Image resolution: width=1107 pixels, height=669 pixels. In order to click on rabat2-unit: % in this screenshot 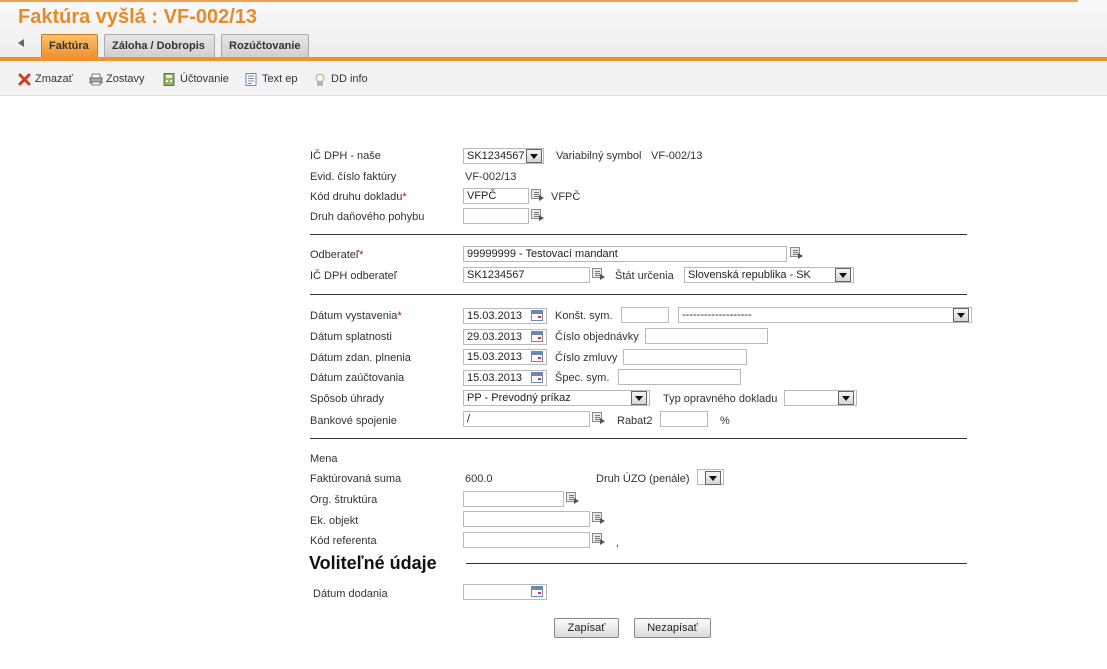, I will do `click(725, 421)`.